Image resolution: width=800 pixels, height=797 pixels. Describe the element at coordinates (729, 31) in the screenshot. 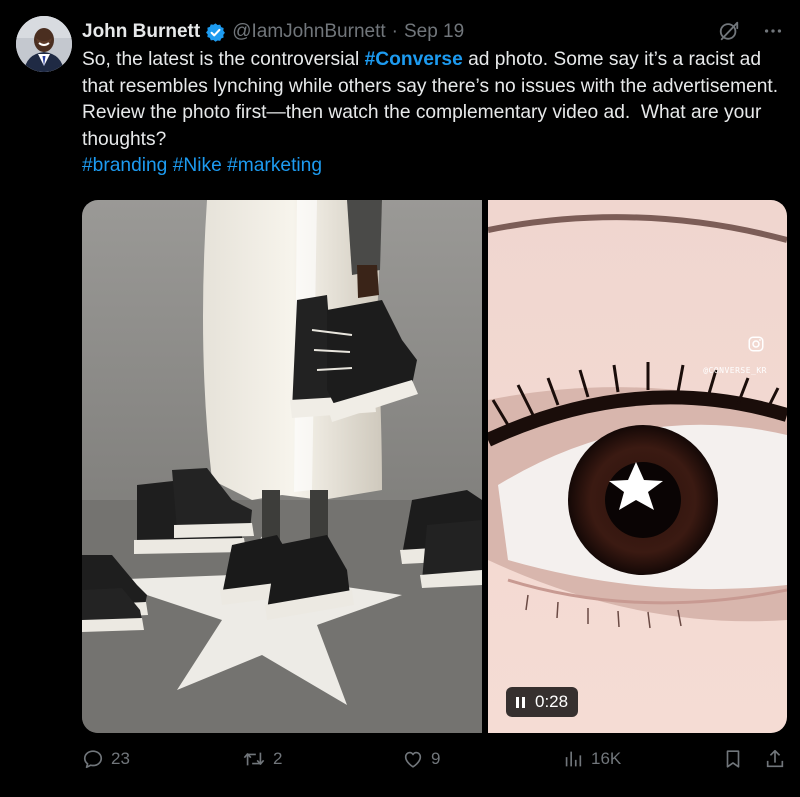

I see `grok-icon` at that location.